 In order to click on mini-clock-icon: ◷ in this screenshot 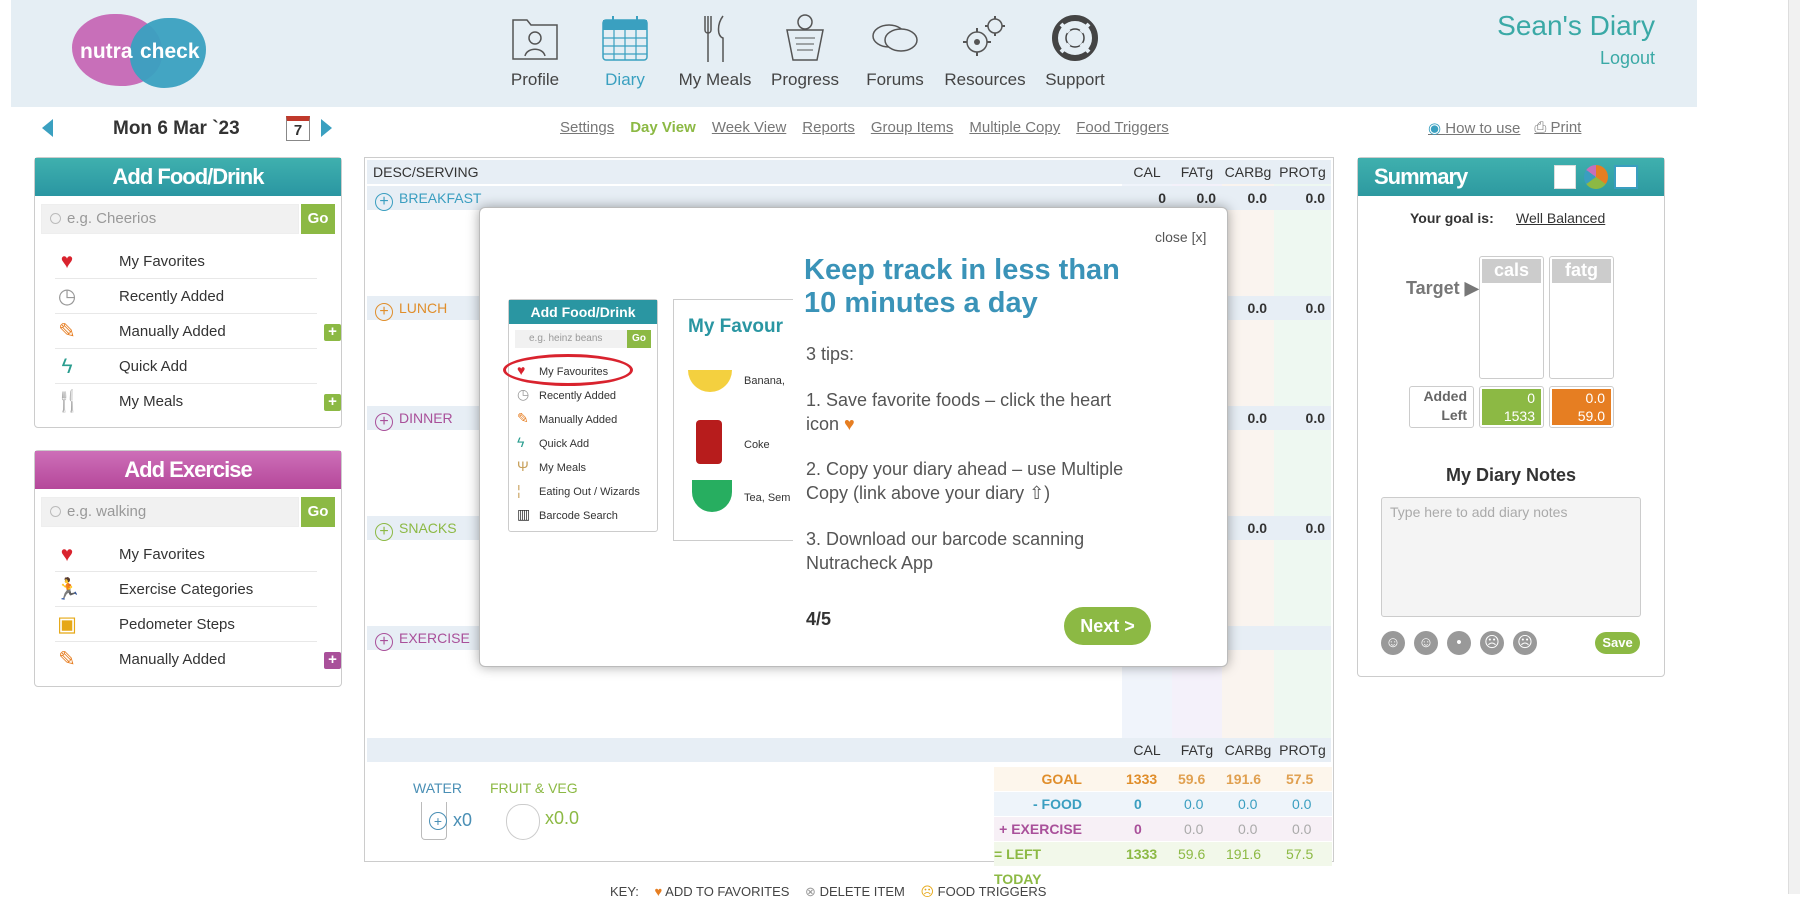, I will do `click(523, 394)`.